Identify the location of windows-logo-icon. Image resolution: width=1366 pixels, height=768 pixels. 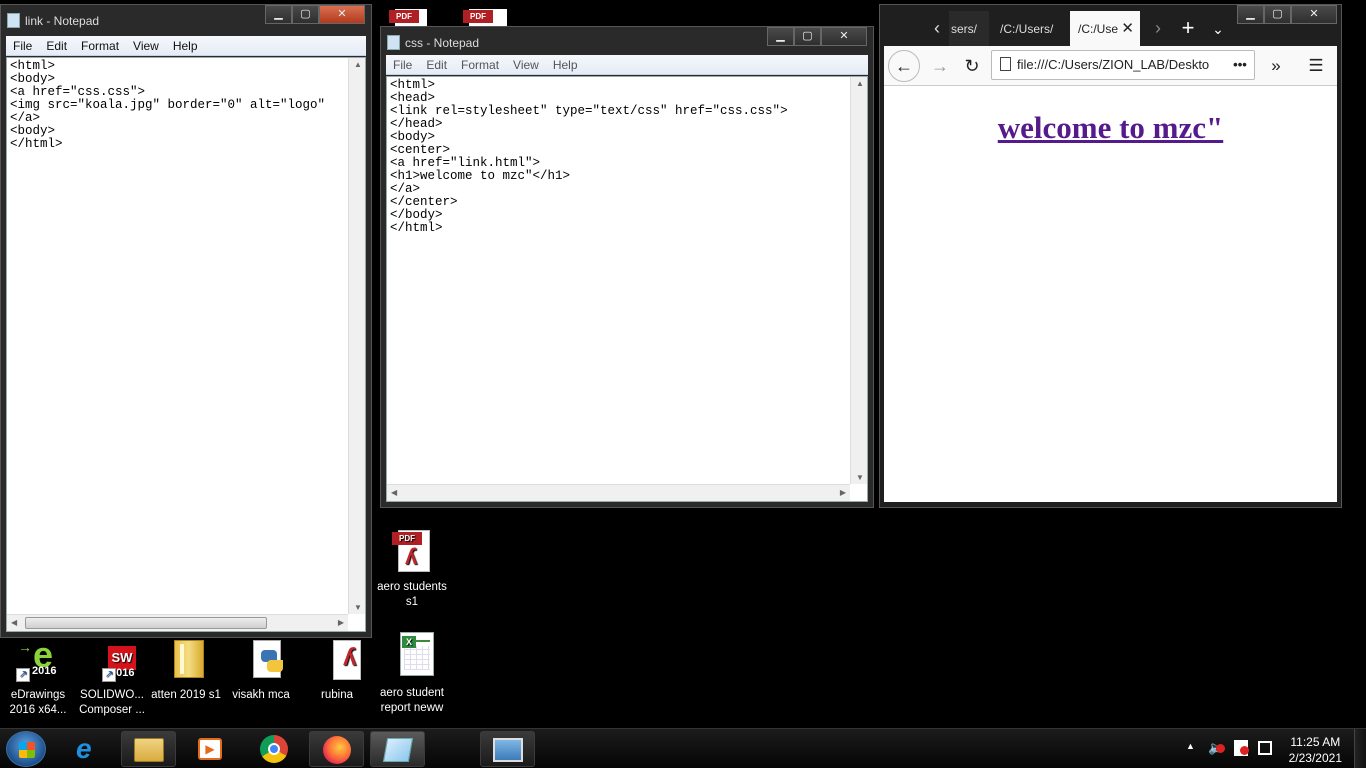
(27, 750).